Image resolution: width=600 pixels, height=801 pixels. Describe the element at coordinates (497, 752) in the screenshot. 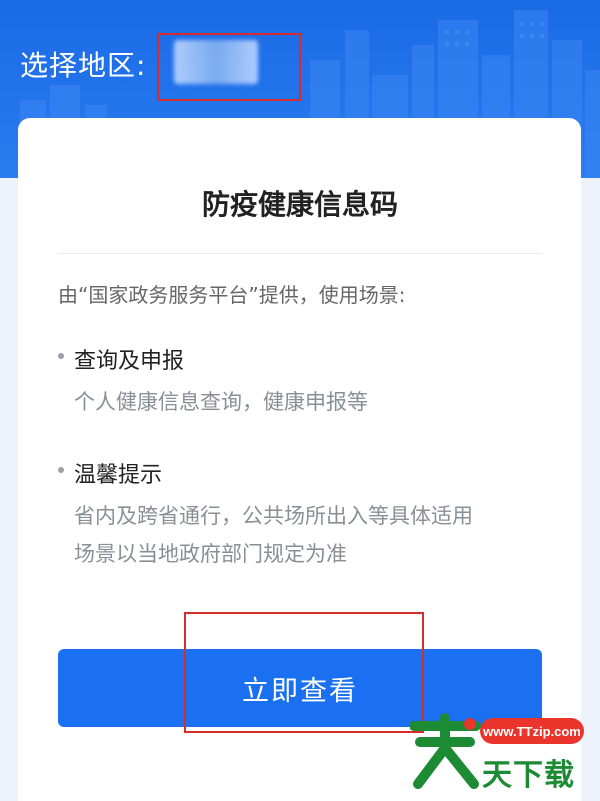

I see `watermark: www.TTzip.com 天下载` at that location.